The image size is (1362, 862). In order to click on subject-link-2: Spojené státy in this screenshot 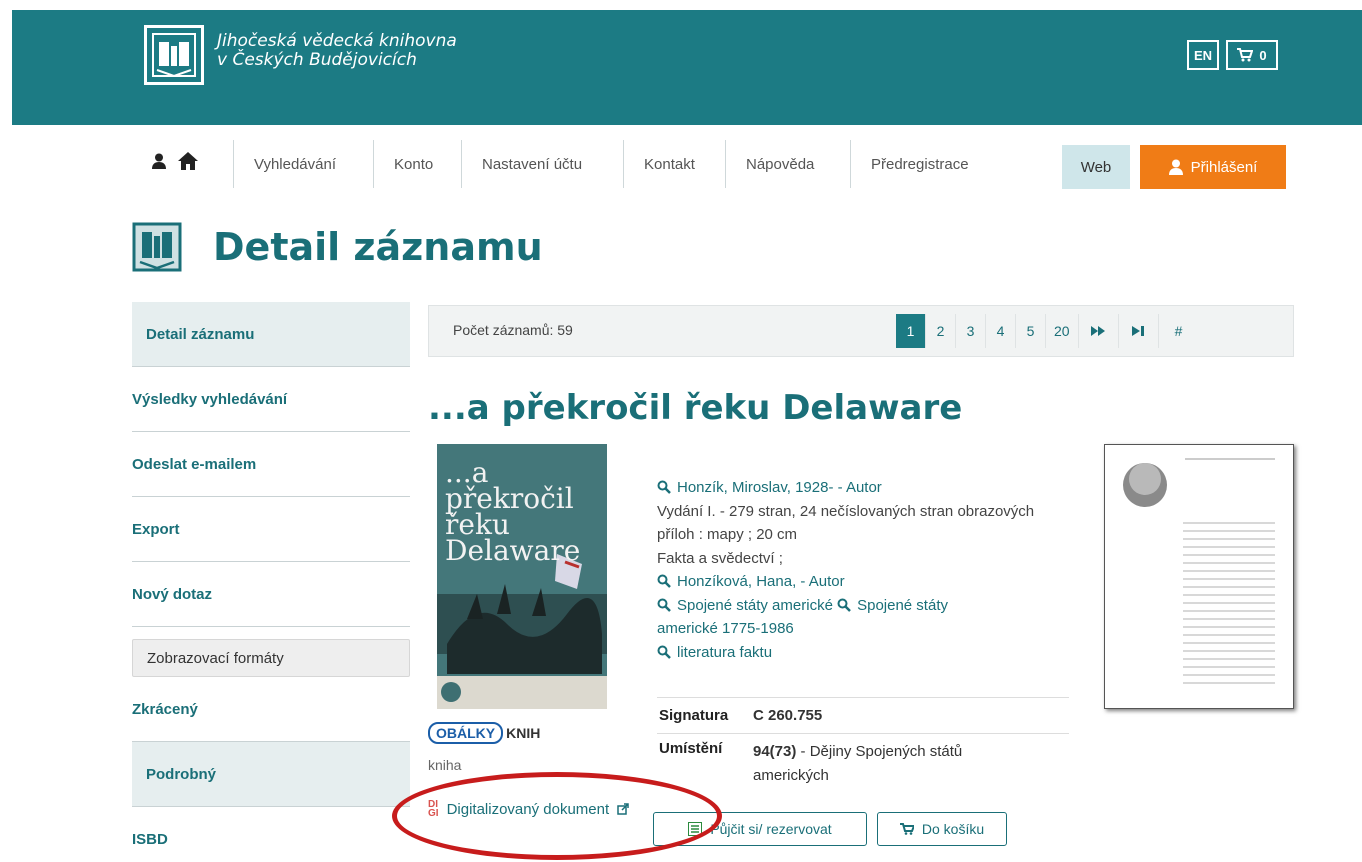, I will do `click(892, 605)`.